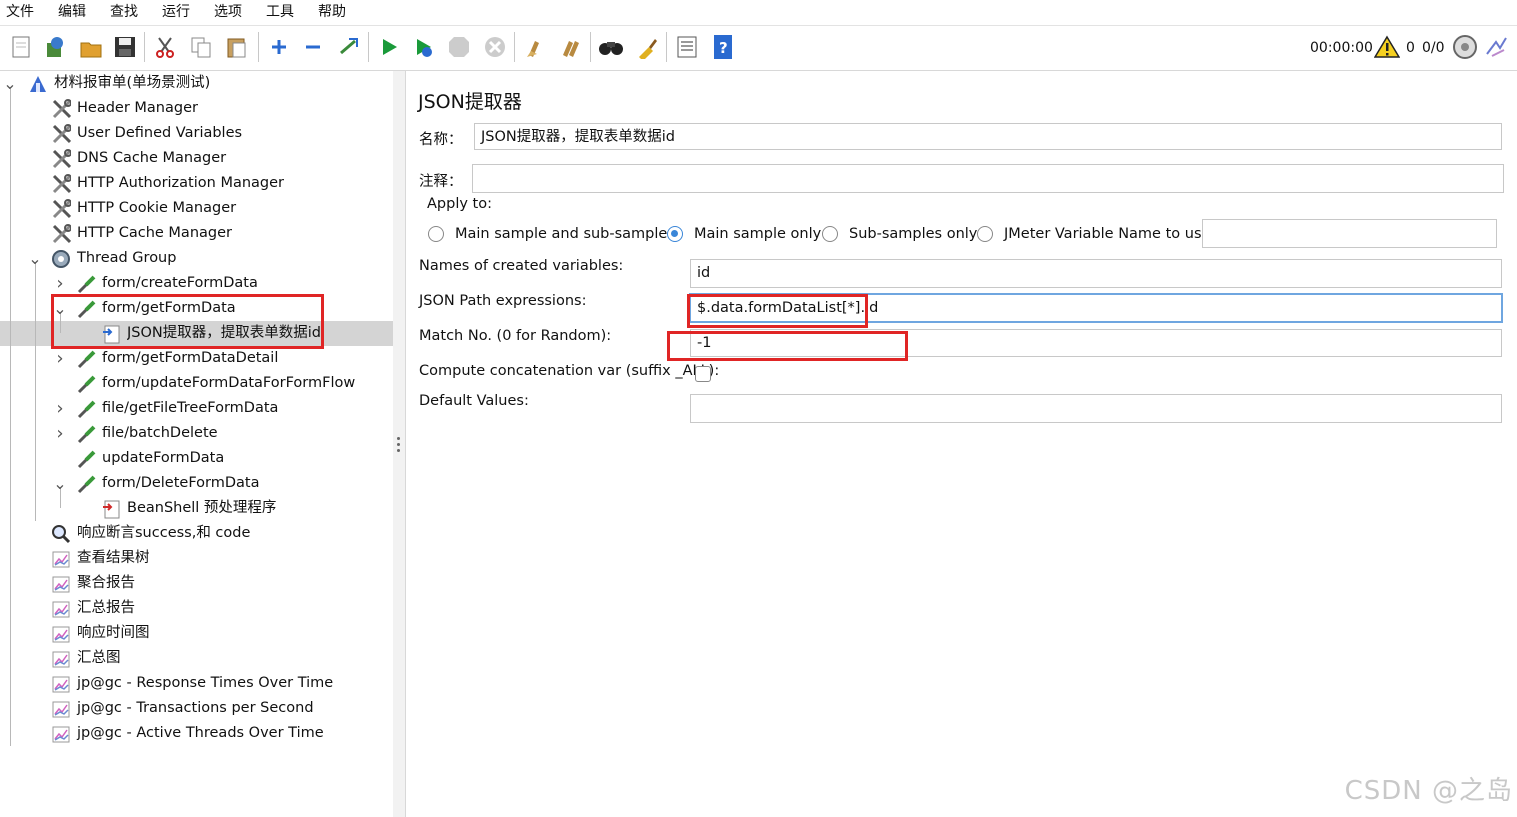 Image resolution: width=1517 pixels, height=817 pixels. Describe the element at coordinates (165, 47) in the screenshot. I see `cut-icon` at that location.